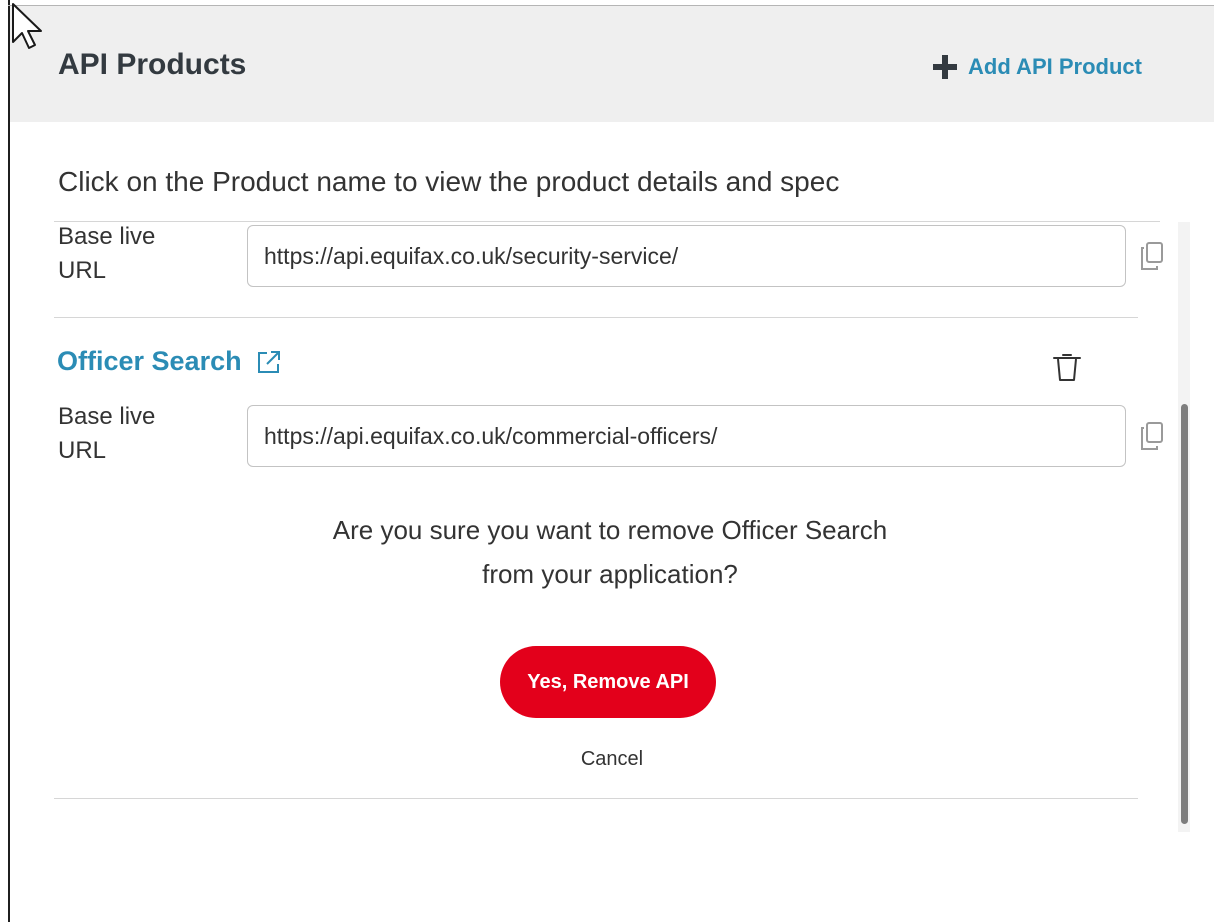 The height and width of the screenshot is (922, 1214). I want to click on product-name: Officer Search, so click(149, 361).